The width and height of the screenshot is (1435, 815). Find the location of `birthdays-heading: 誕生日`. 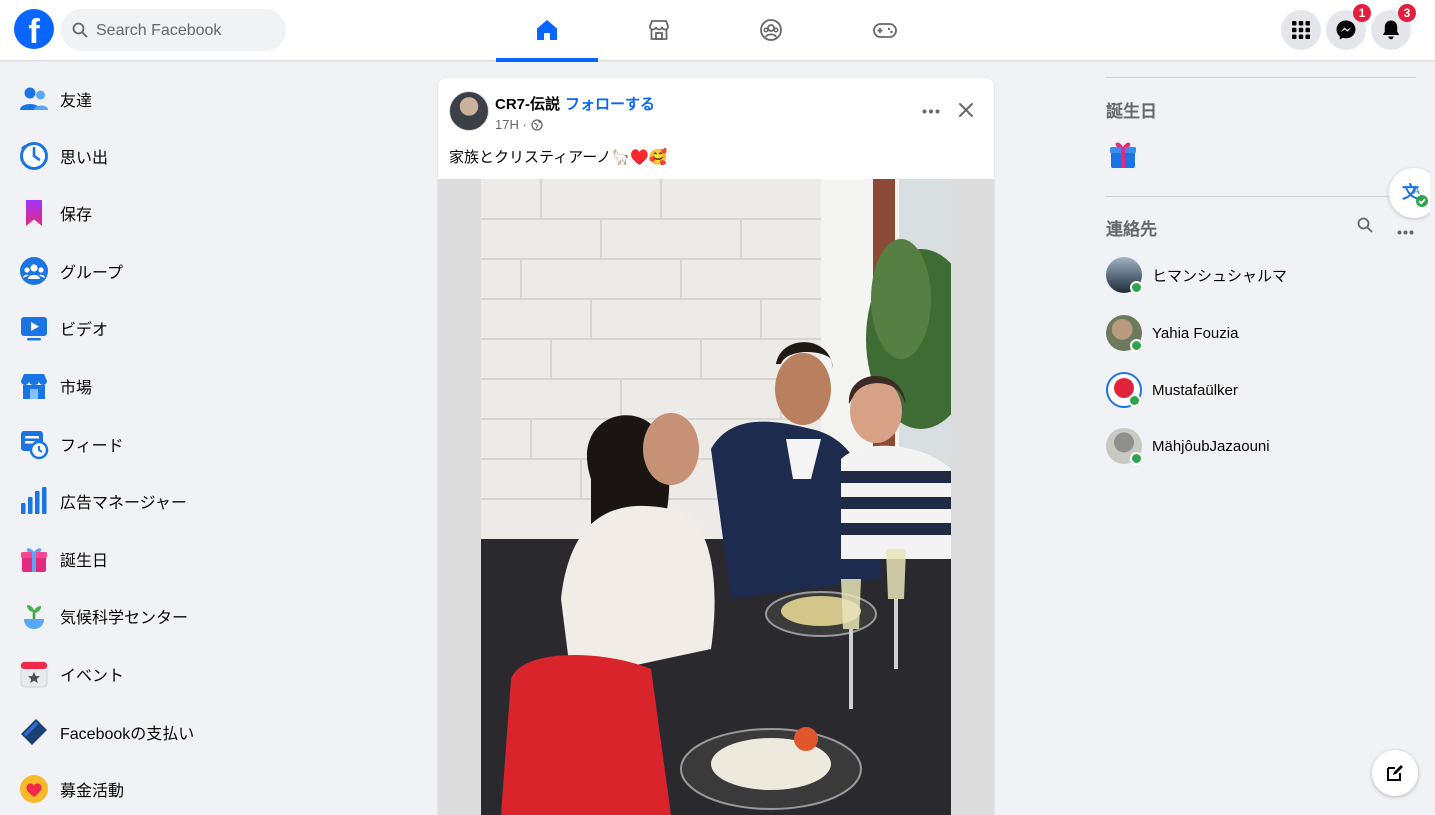

birthdays-heading: 誕生日 is located at coordinates (1131, 111).